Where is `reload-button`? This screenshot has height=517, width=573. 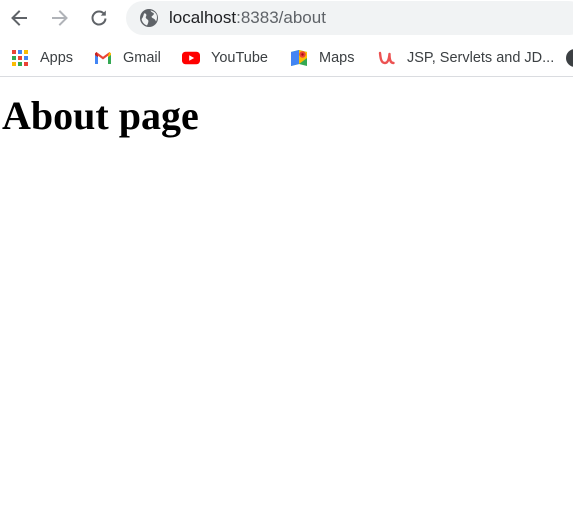
reload-button is located at coordinates (99, 18).